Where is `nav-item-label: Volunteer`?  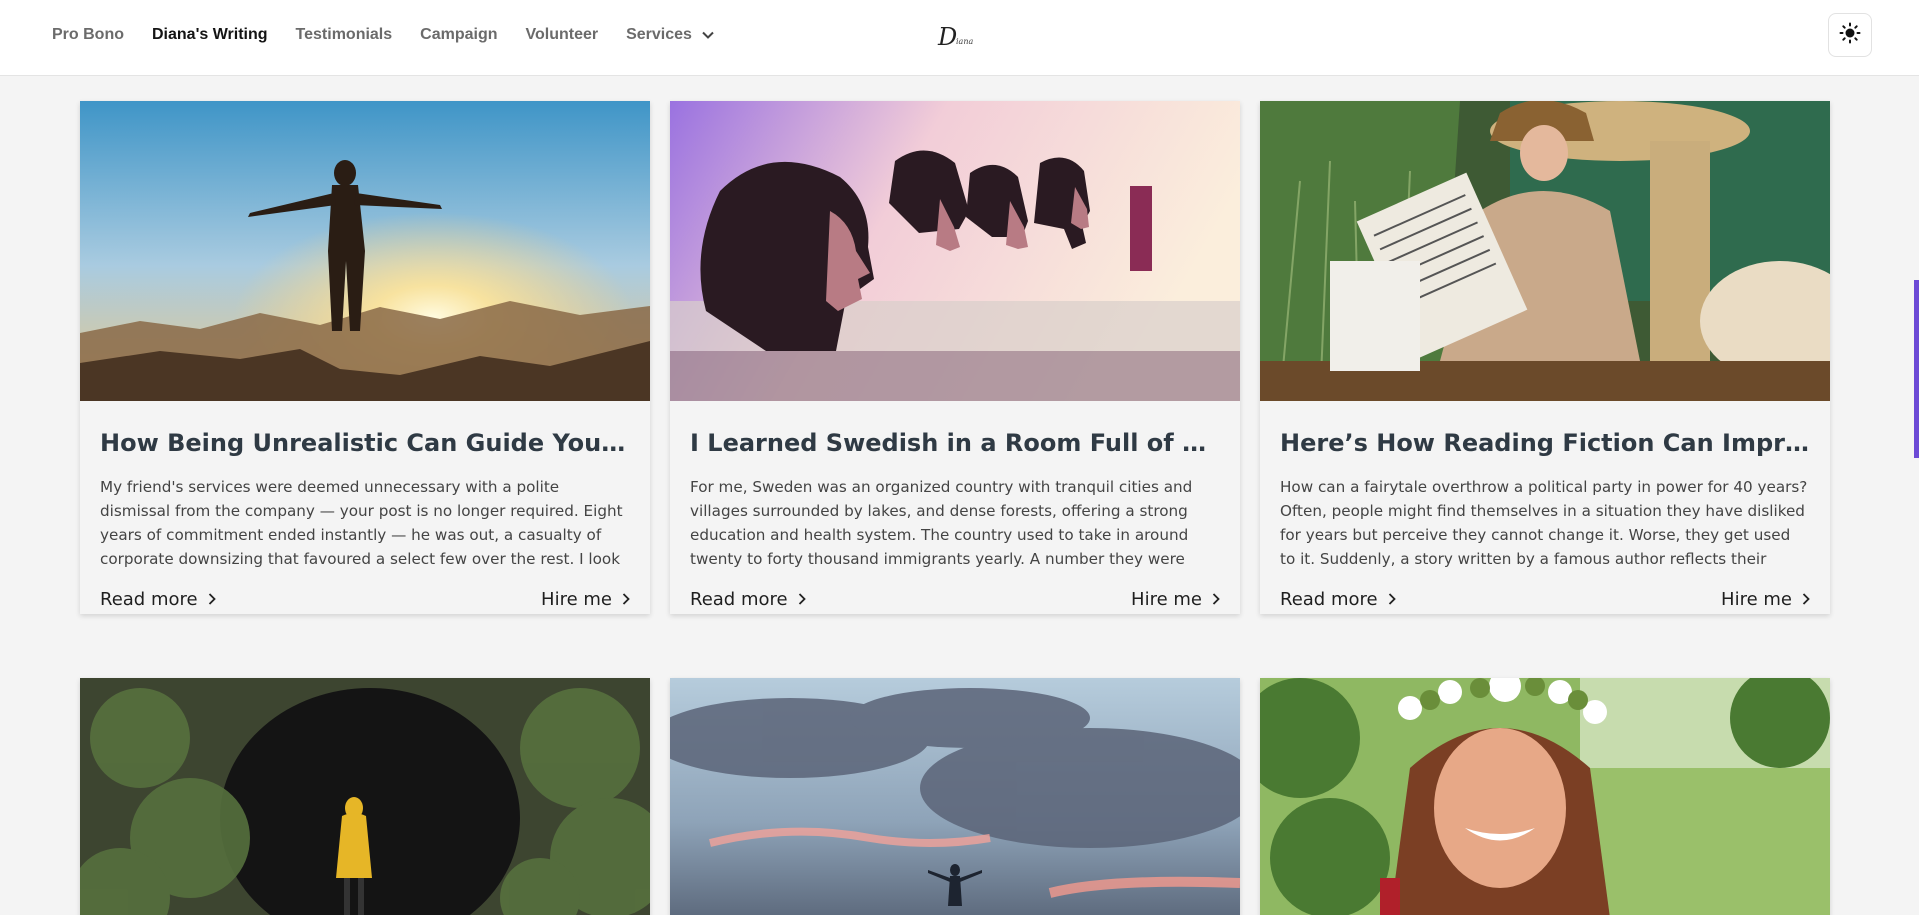
nav-item-label: Volunteer is located at coordinates (562, 34).